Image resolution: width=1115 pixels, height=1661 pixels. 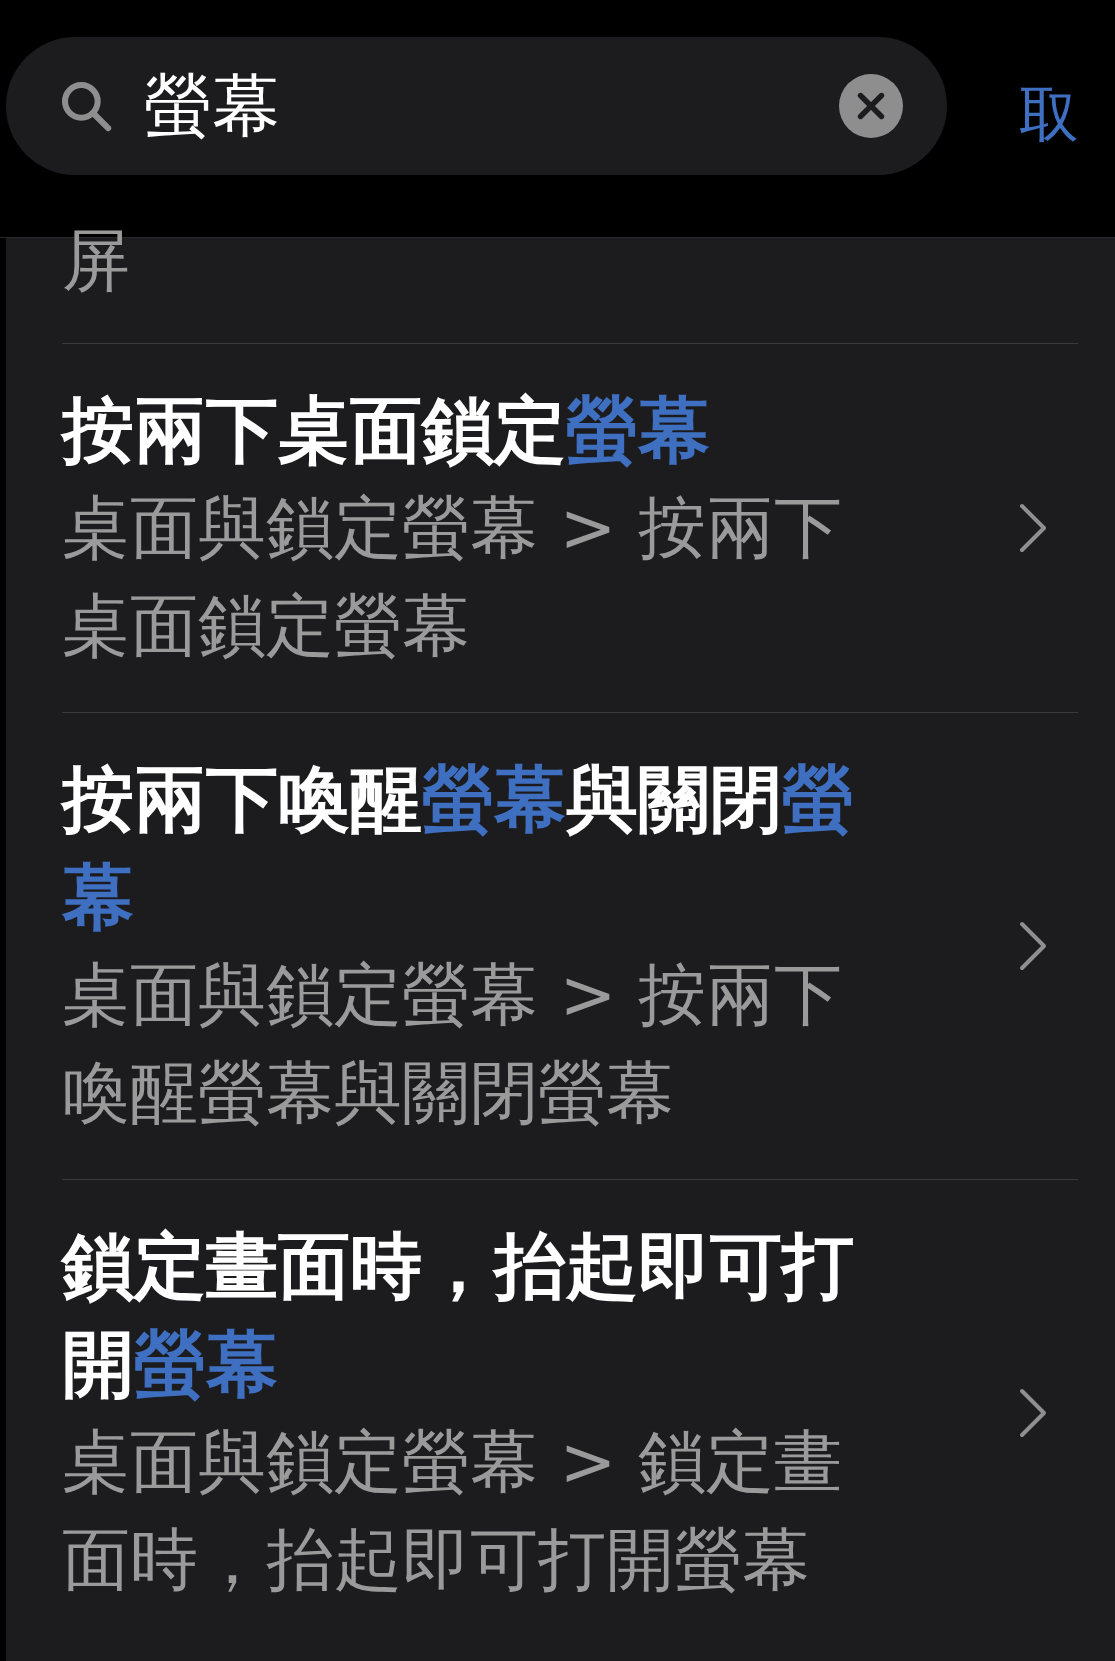 What do you see at coordinates (871, 106) in the screenshot?
I see `close-icon` at bounding box center [871, 106].